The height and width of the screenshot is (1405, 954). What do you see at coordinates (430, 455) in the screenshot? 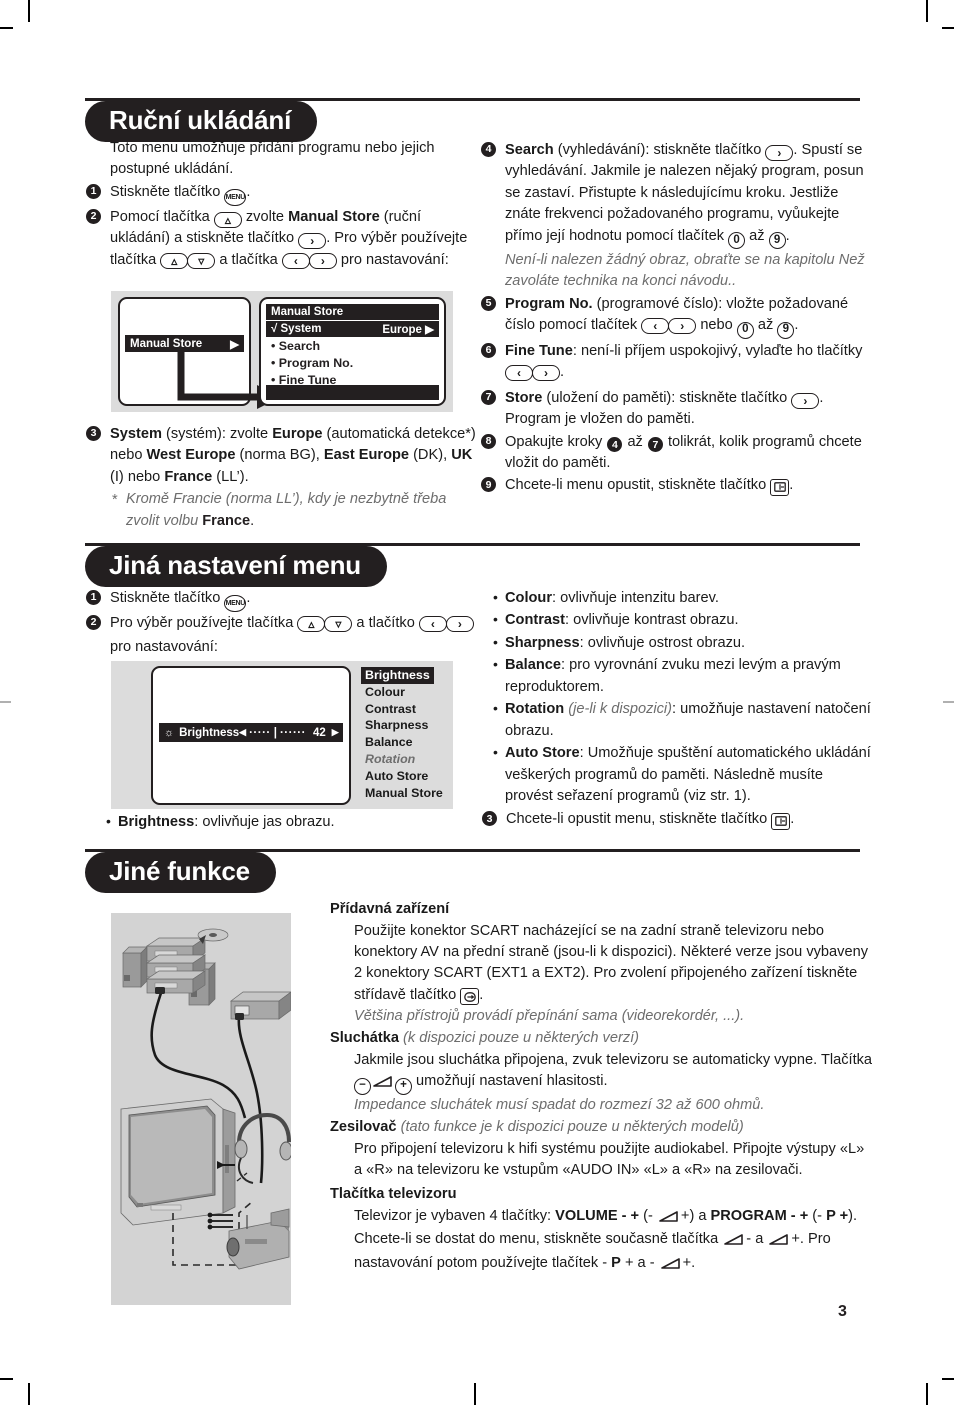
I see `step-text-d: (DK),` at bounding box center [430, 455].